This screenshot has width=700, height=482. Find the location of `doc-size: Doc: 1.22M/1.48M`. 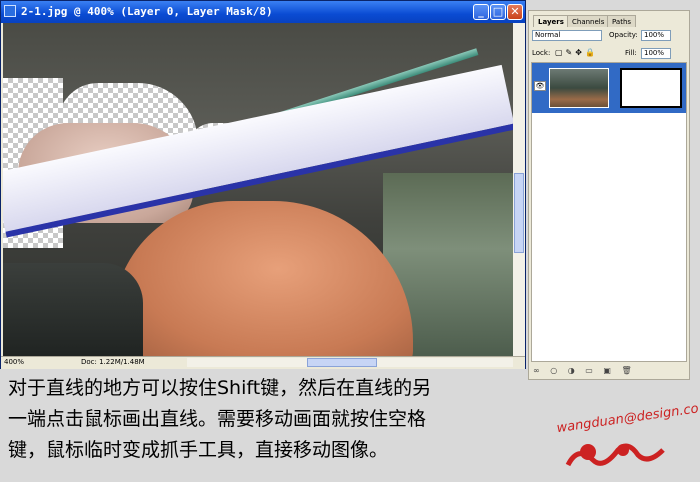

doc-size: Doc: 1.22M/1.48M is located at coordinates (113, 362).